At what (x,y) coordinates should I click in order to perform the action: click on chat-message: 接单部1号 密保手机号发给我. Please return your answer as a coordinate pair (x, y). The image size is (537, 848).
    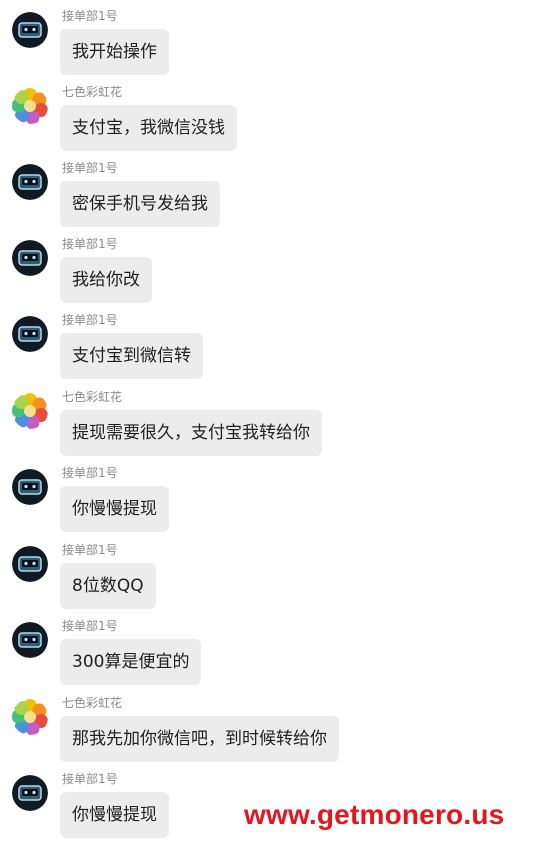
    Looking at the image, I should click on (272, 199).